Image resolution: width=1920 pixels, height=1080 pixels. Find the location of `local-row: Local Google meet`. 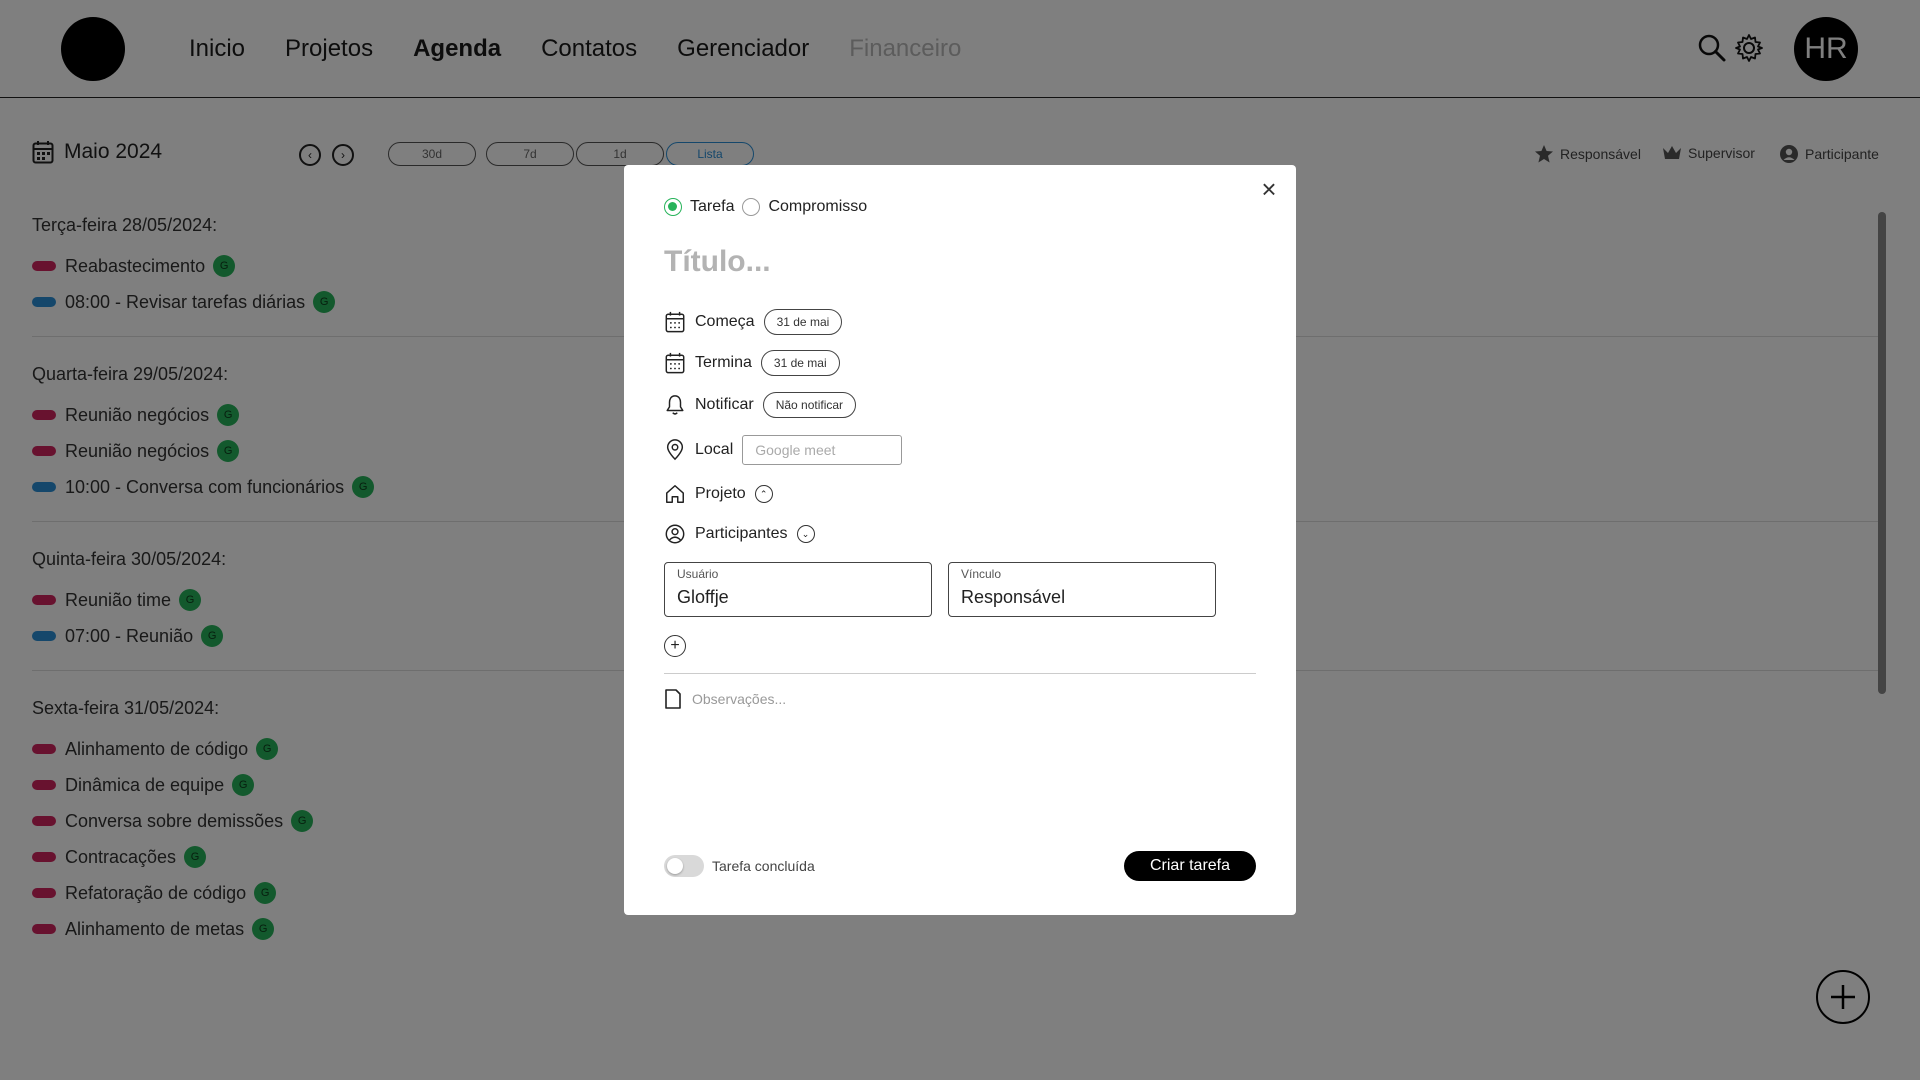

local-row: Local Google meet is located at coordinates (783, 450).